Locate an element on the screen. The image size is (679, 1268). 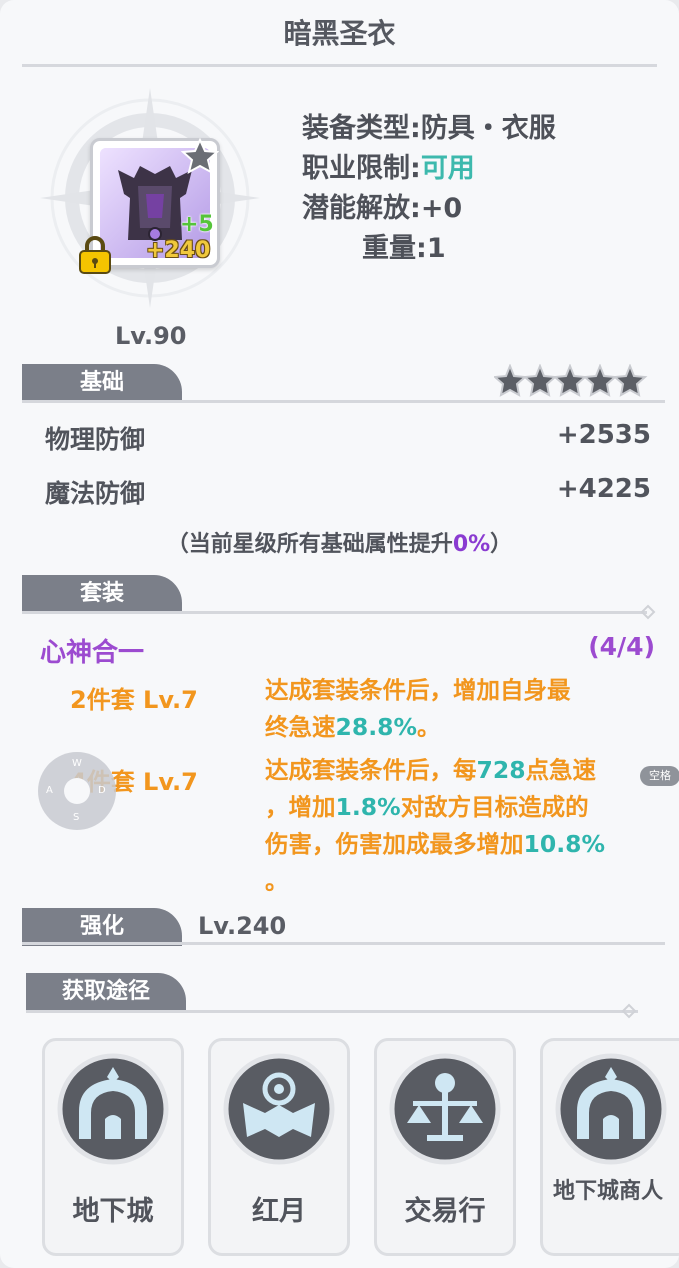
set-tier-2-period: 。 is located at coordinates (429, 727).